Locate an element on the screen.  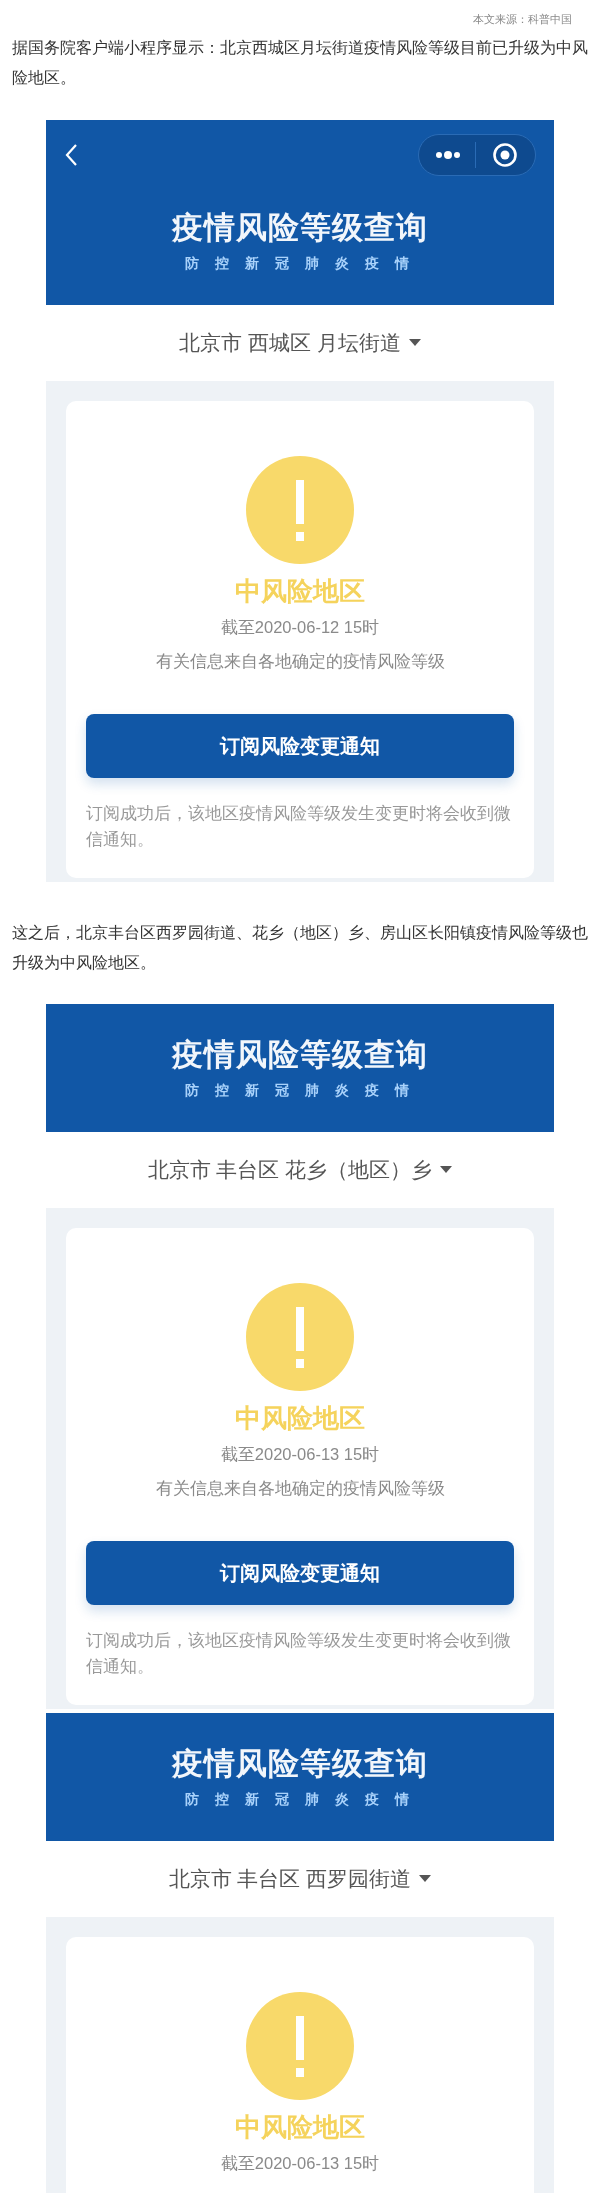
location-selector: 北京市 丰台区 花乡（地区）乡 is located at coordinates (290, 1170).